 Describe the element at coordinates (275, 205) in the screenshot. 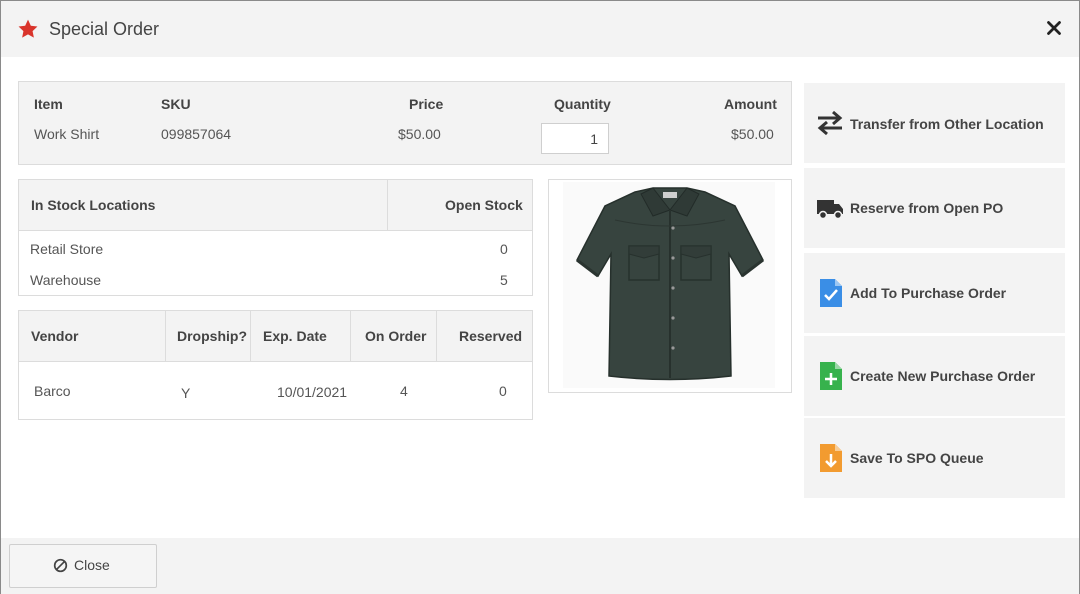

I see `stock-table-header: In Stock Locations Open Stock` at that location.